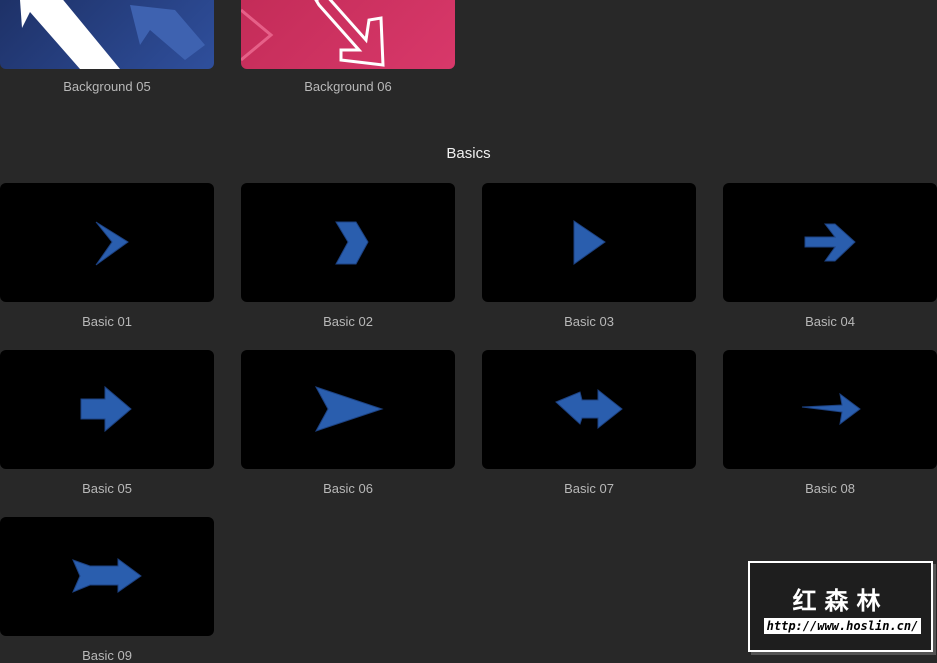 This screenshot has width=937, height=663. Describe the element at coordinates (589, 321) in the screenshot. I see `basic-label: Basic 03` at that location.